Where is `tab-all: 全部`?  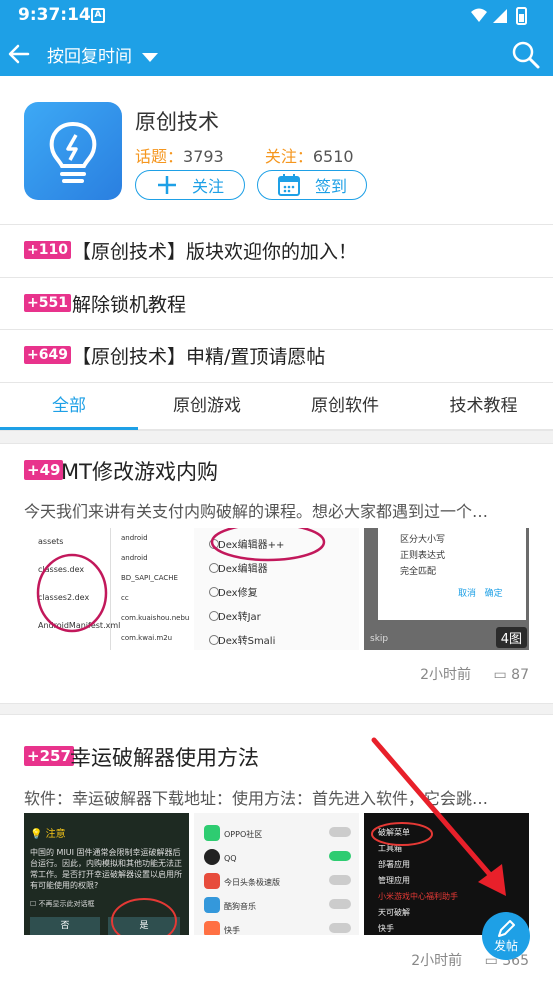
tab-all: 全部 is located at coordinates (69, 406).